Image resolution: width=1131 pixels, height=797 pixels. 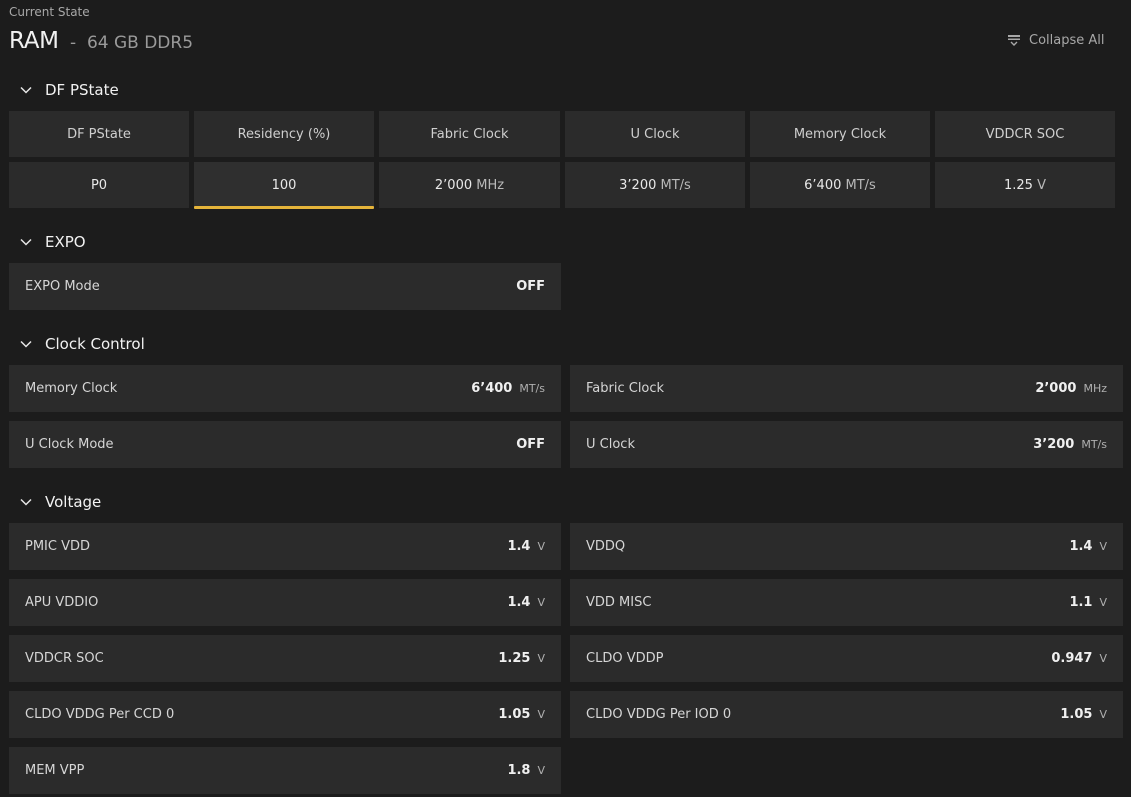 I want to click on row-label: U Clock Mode, so click(x=69, y=444).